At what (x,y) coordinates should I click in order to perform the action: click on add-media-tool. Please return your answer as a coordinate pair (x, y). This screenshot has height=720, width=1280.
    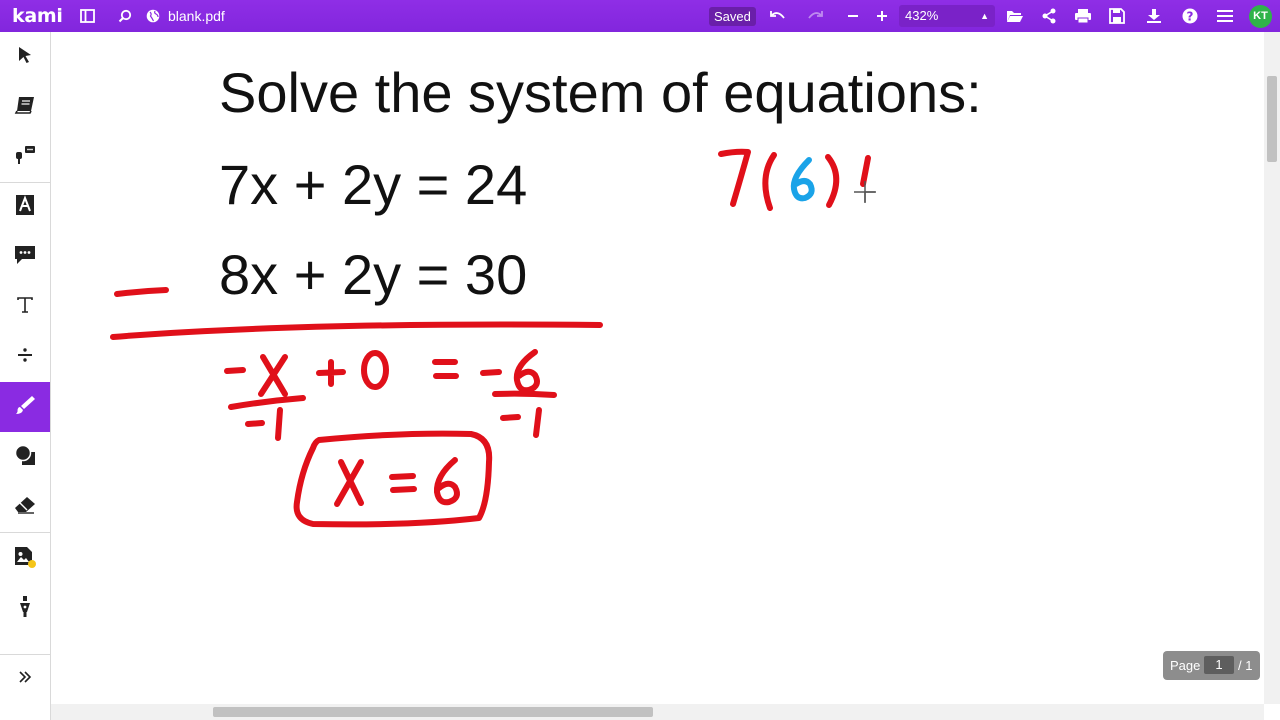
    Looking at the image, I should click on (25, 559).